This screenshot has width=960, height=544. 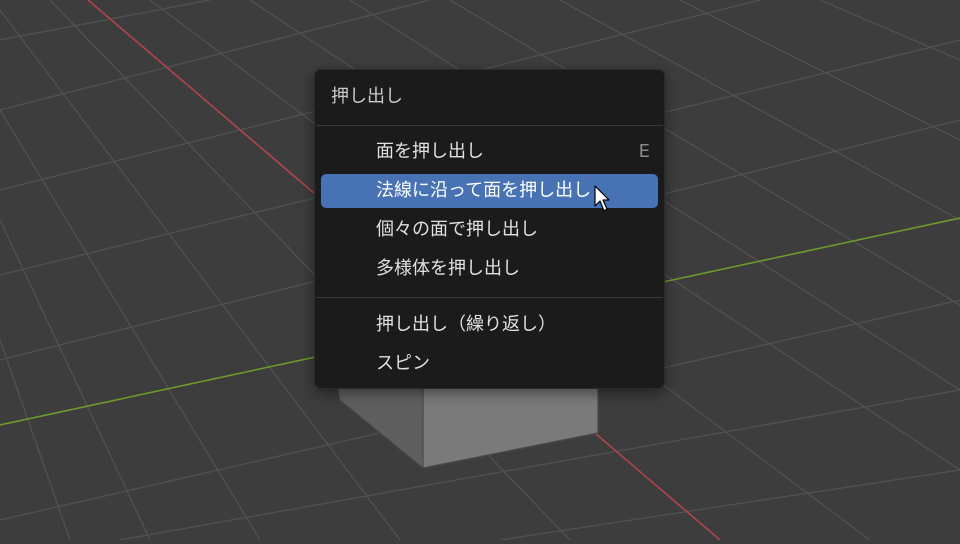 What do you see at coordinates (484, 190) in the screenshot?
I see `menu-item-label: 法線に沿って面を押し出し` at bounding box center [484, 190].